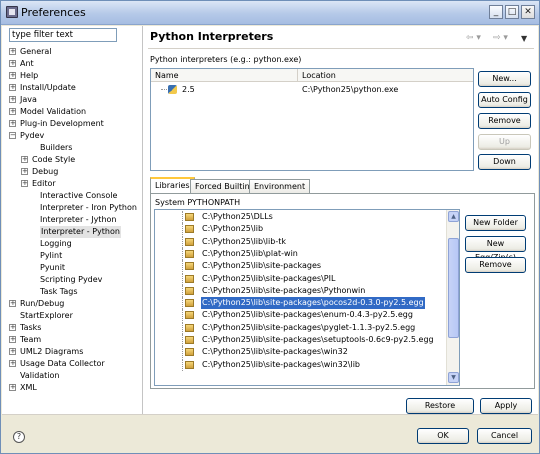 Image resolution: width=540 pixels, height=454 pixels. I want to click on tree-item: + Editor, so click(74, 184).